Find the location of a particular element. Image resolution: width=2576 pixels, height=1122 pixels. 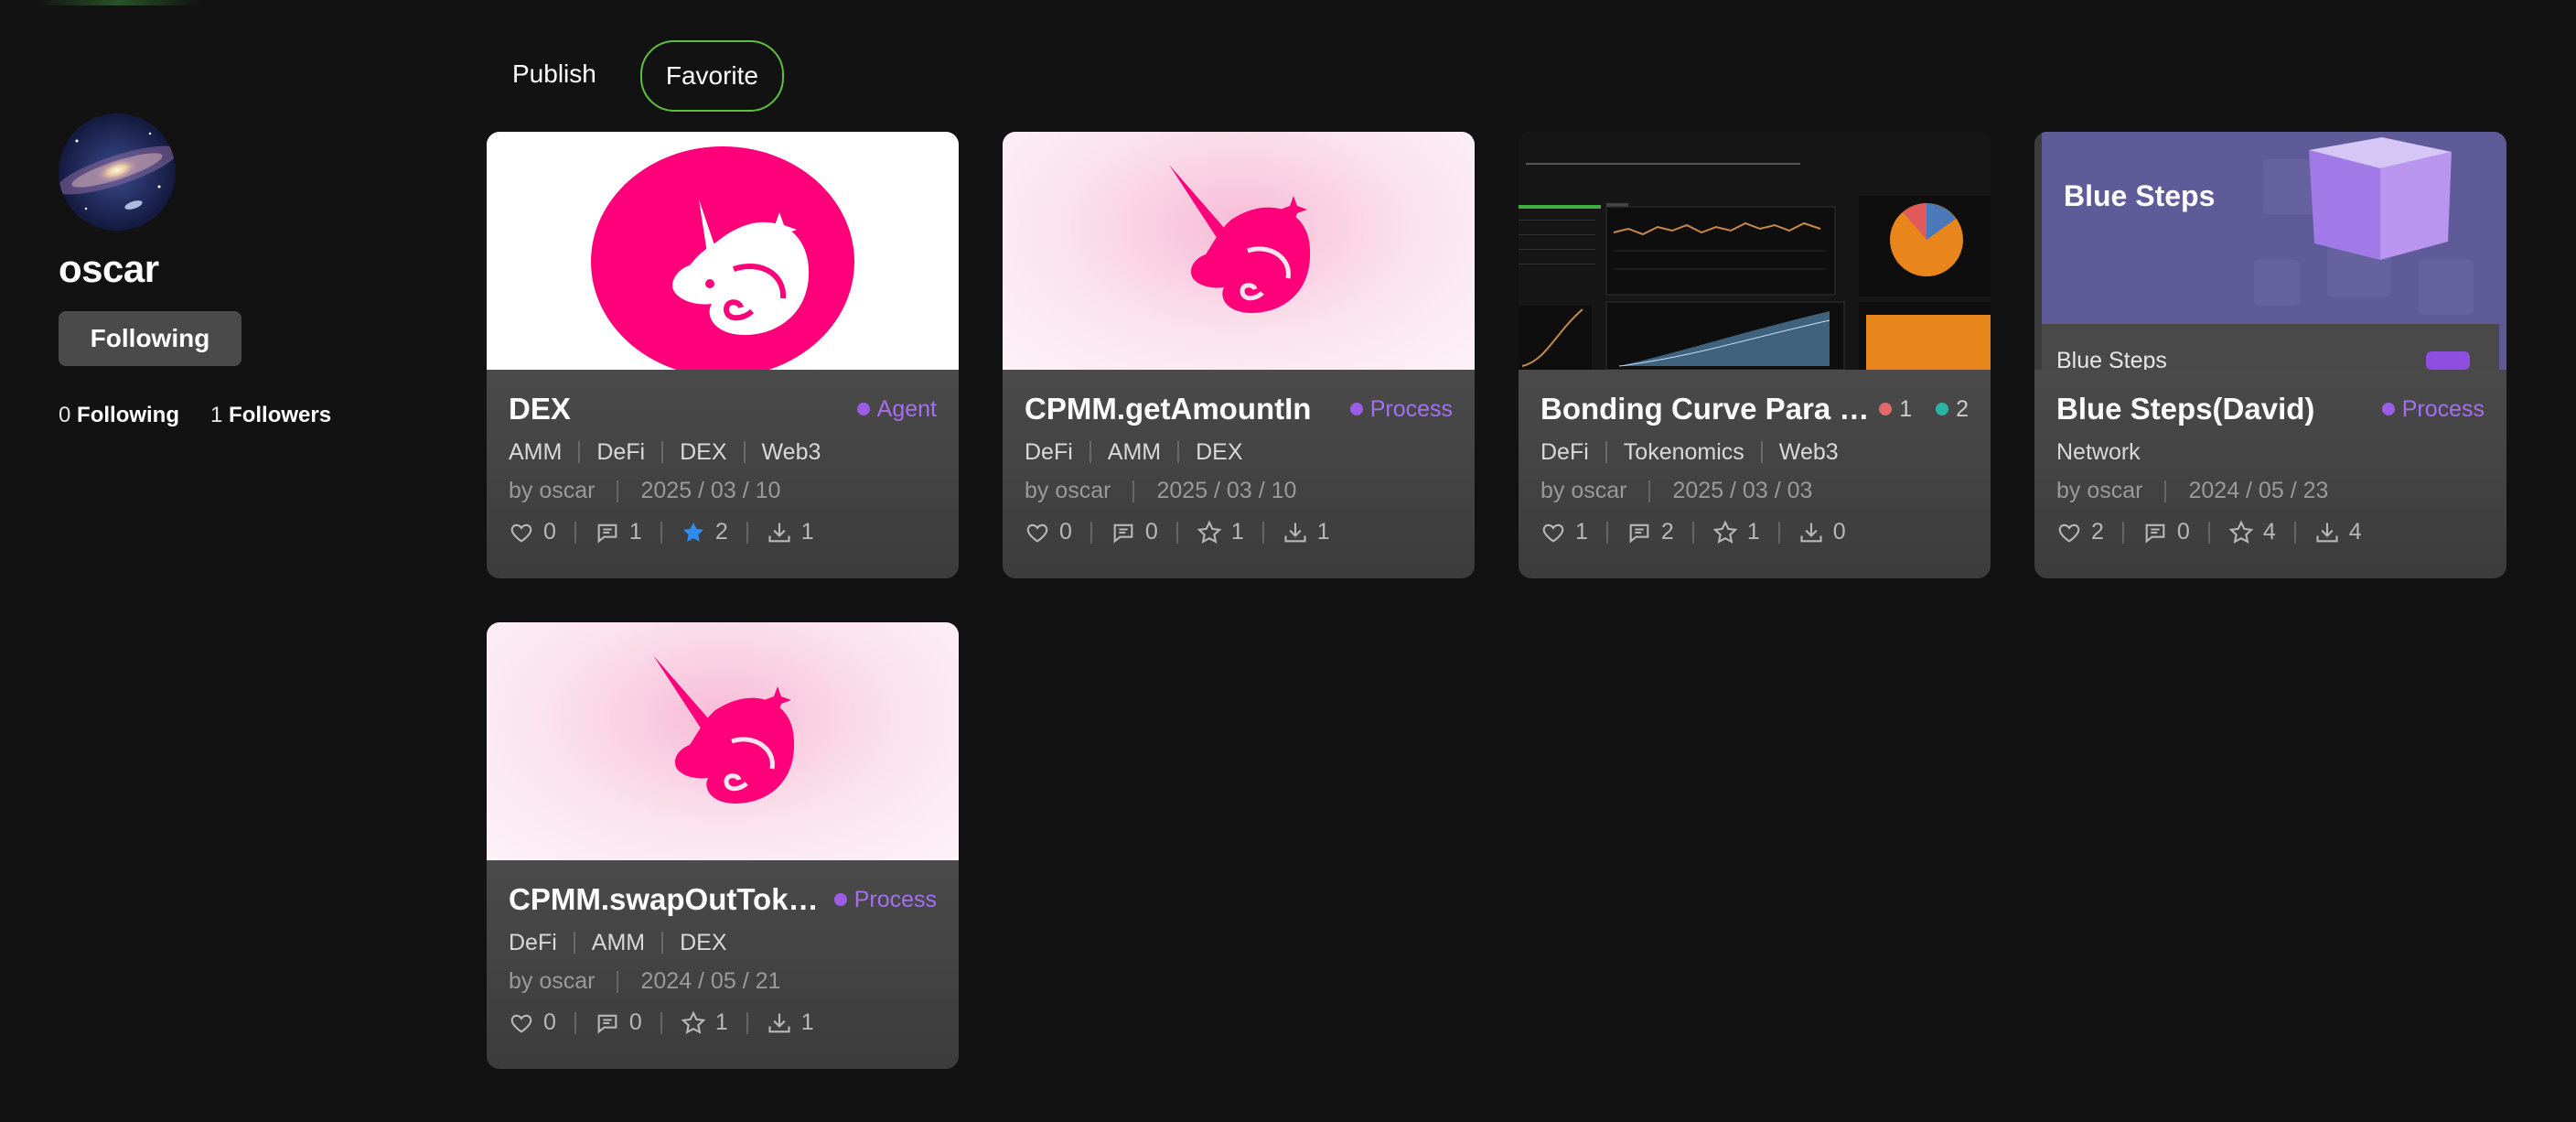

comment-action: 1 is located at coordinates (619, 532).